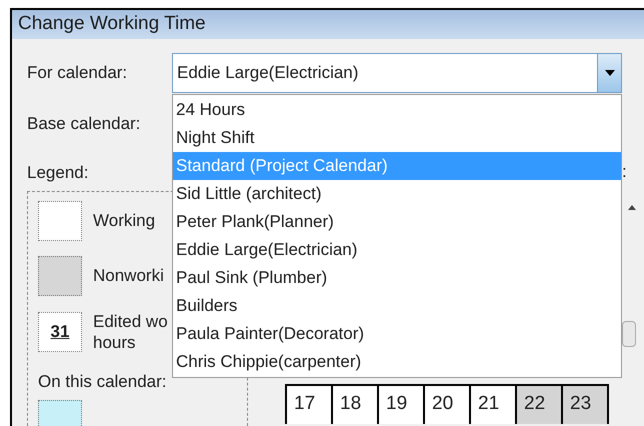 This screenshot has width=644, height=426. What do you see at coordinates (397, 110) in the screenshot?
I see `dropdown-option: 24 Hours` at bounding box center [397, 110].